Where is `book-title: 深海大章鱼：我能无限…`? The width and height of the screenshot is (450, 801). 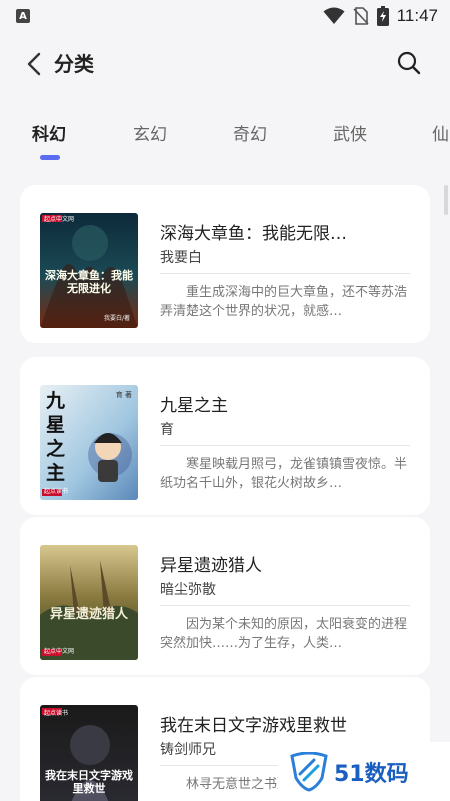 book-title: 深海大章鱼：我能无限… is located at coordinates (253, 234).